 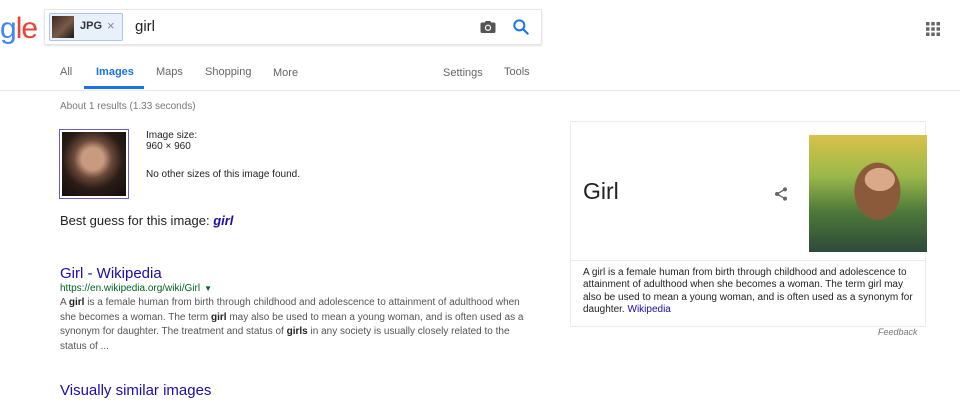 I want to click on query-image, so click(x=94, y=164).